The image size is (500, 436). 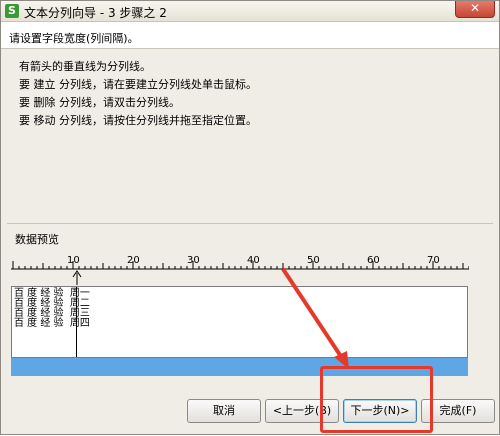 What do you see at coordinates (313, 315) in the screenshot?
I see `annotation-arrow` at bounding box center [313, 315].